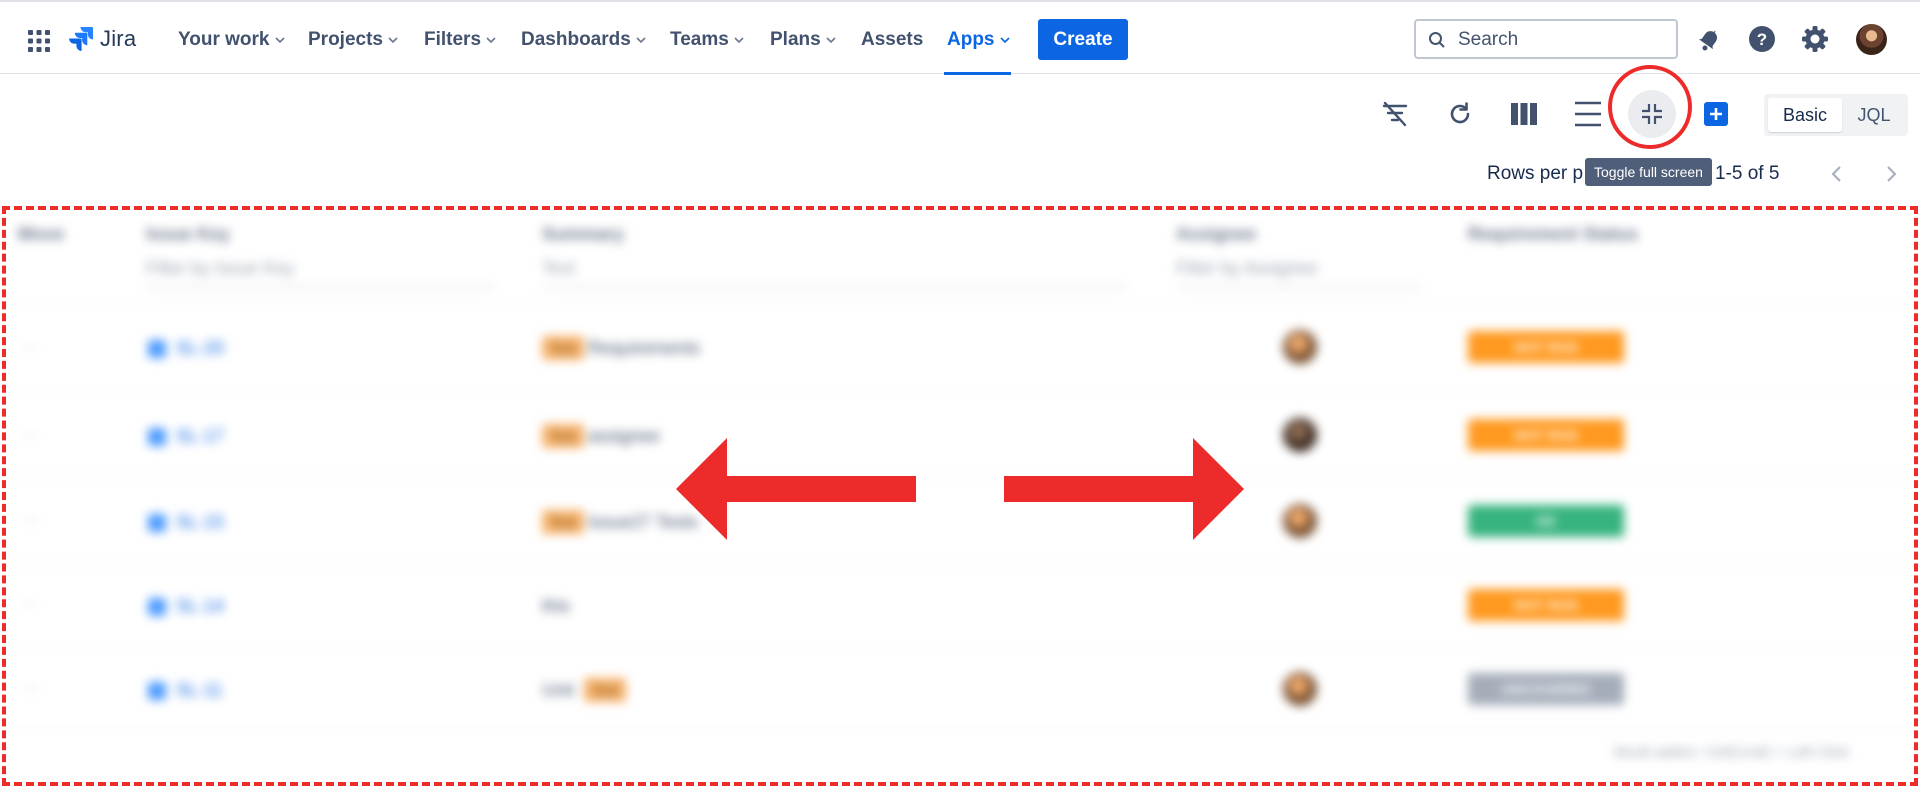 Image resolution: width=1920 pixels, height=788 pixels. Describe the element at coordinates (188, 234) in the screenshot. I see `column-header-issue-key: Issue Key` at that location.